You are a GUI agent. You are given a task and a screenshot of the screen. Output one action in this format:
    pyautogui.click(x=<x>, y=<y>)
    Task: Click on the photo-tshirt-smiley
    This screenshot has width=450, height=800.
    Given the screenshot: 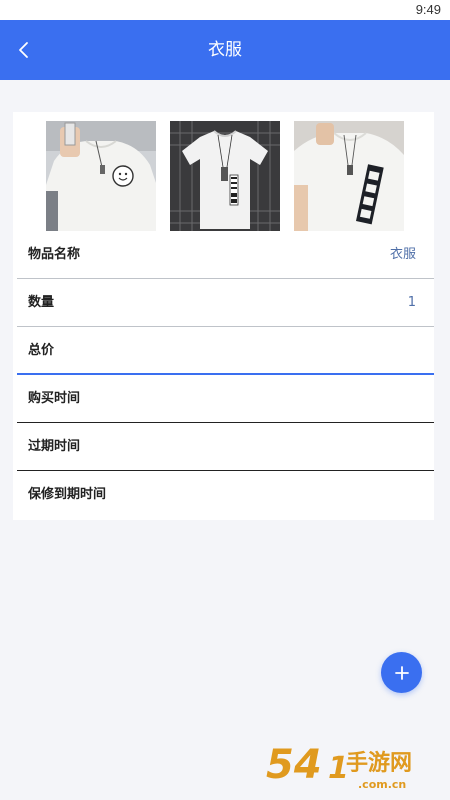 What is the action you would take?
    pyautogui.click(x=101, y=176)
    